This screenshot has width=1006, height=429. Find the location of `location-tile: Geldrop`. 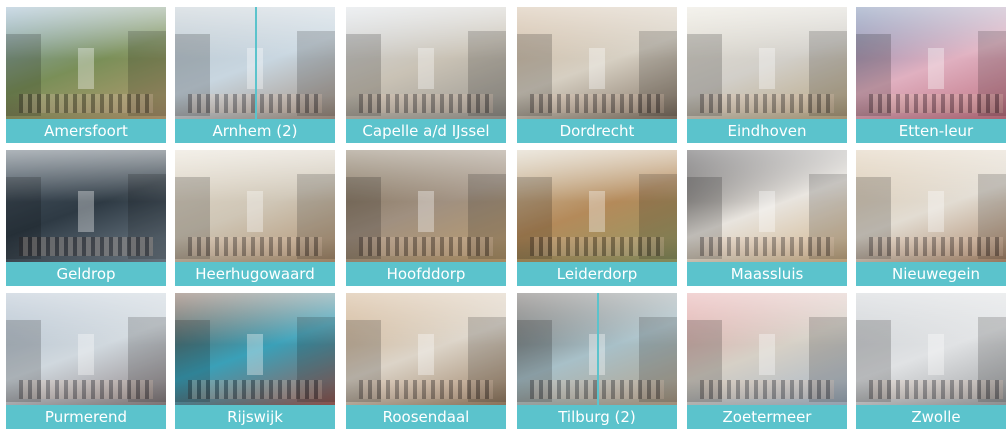

location-tile: Geldrop is located at coordinates (86, 218).